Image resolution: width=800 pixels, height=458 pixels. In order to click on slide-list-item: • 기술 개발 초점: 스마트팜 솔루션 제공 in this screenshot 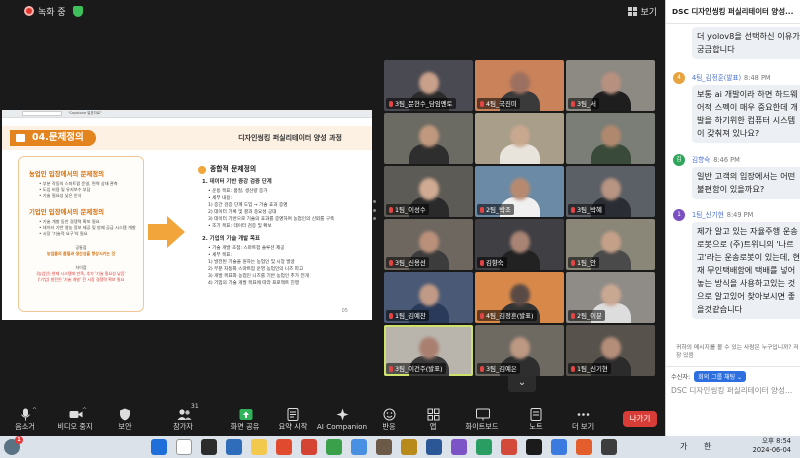, I will do `click(246, 248)`.